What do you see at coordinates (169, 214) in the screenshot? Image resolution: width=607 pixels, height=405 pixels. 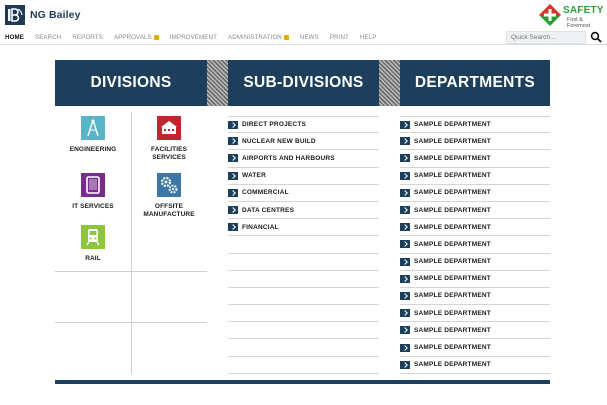 I see `division-label-line: MANUFACTURE` at bounding box center [169, 214].